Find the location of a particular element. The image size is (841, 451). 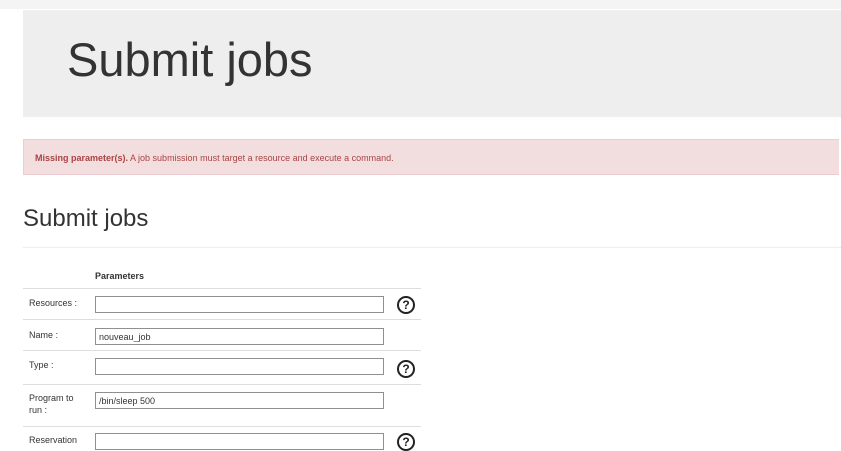

row-name: Name : is located at coordinates (222, 334).